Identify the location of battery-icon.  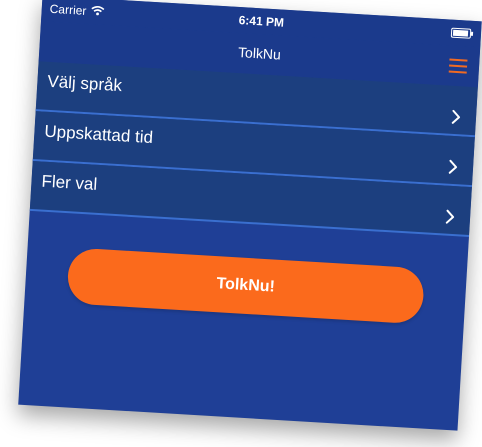
(461, 33).